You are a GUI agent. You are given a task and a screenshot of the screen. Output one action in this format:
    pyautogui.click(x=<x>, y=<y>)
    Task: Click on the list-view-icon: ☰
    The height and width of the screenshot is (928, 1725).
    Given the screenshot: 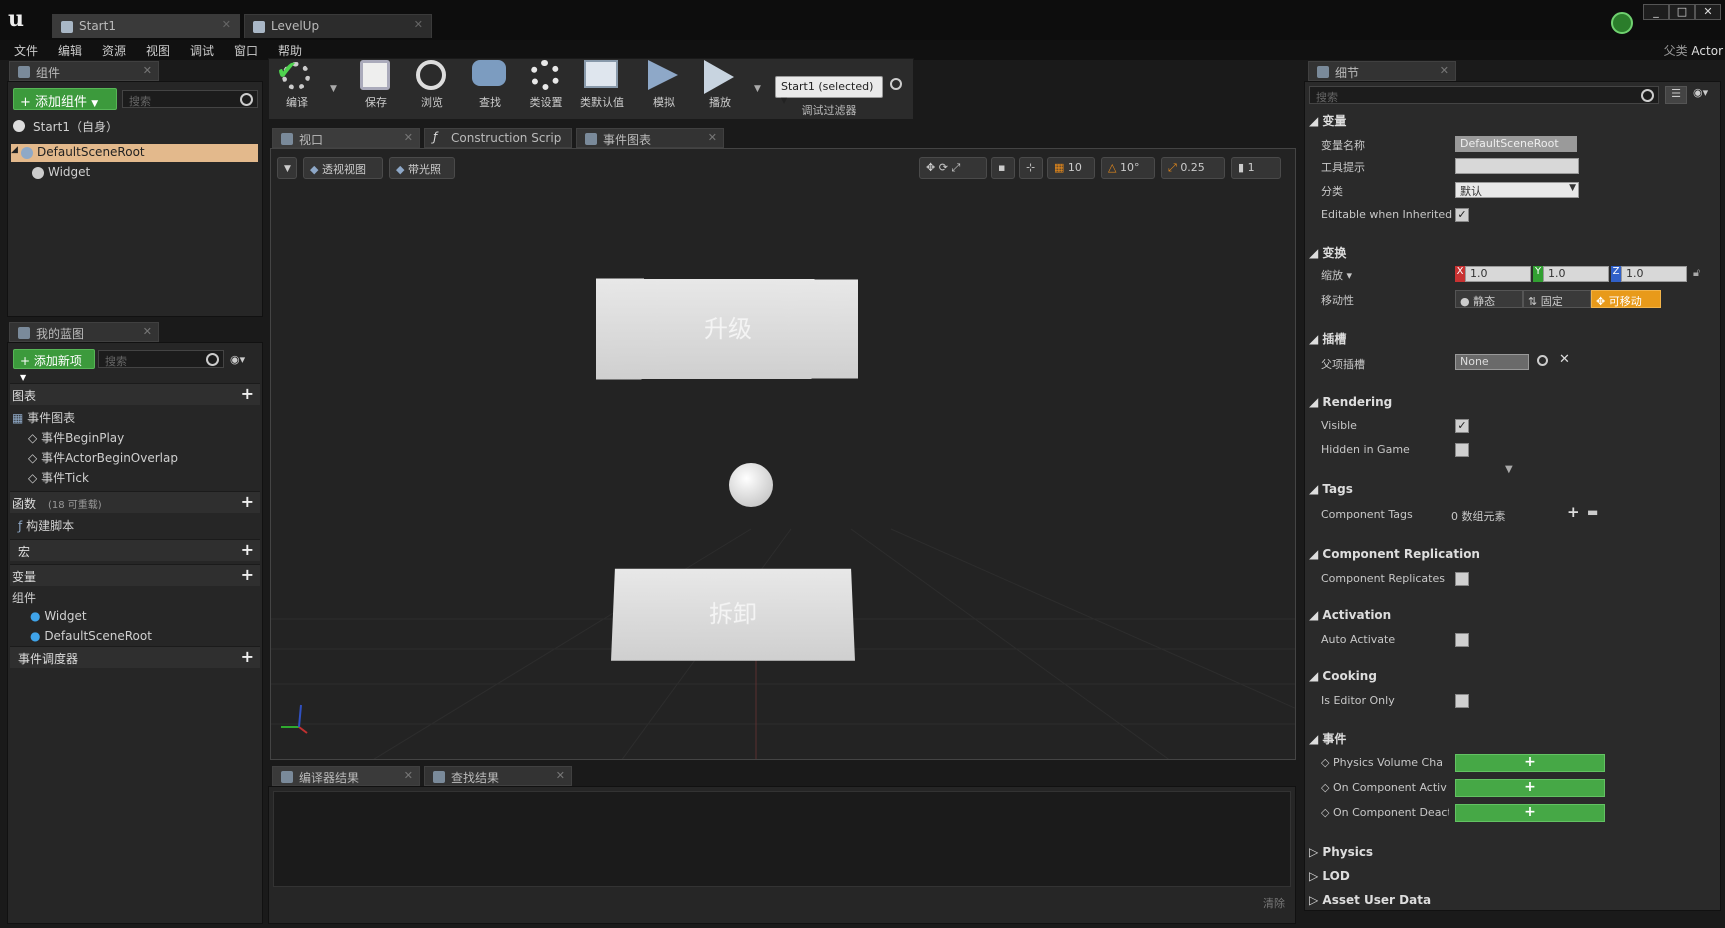 What is the action you would take?
    pyautogui.click(x=1676, y=95)
    